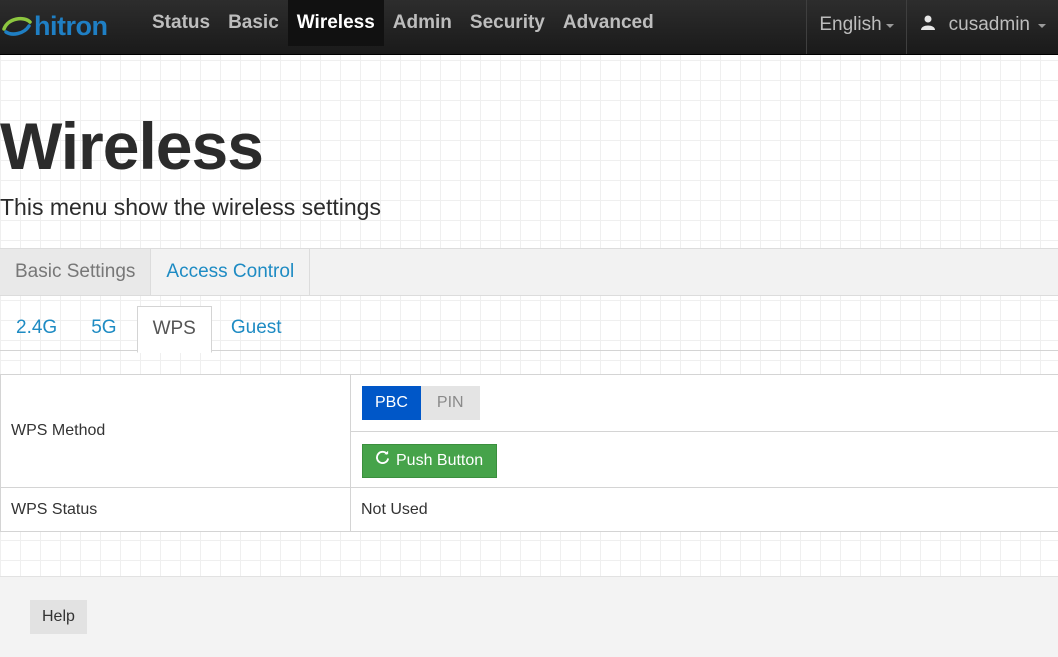 The width and height of the screenshot is (1058, 657). I want to click on wps-method-toggle: PBC PIN, so click(421, 403).